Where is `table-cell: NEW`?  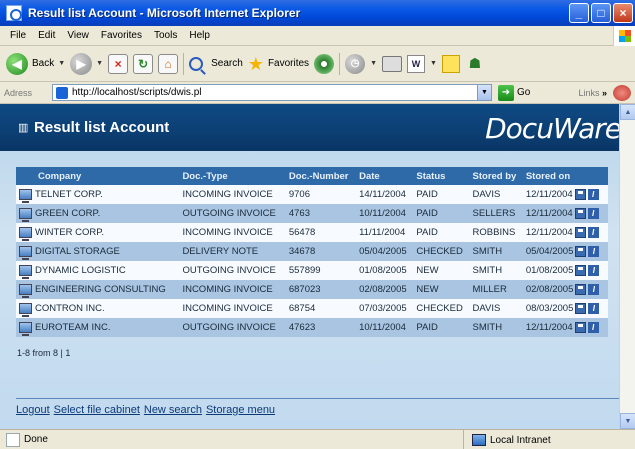
table-cell: NEW is located at coordinates (441, 270).